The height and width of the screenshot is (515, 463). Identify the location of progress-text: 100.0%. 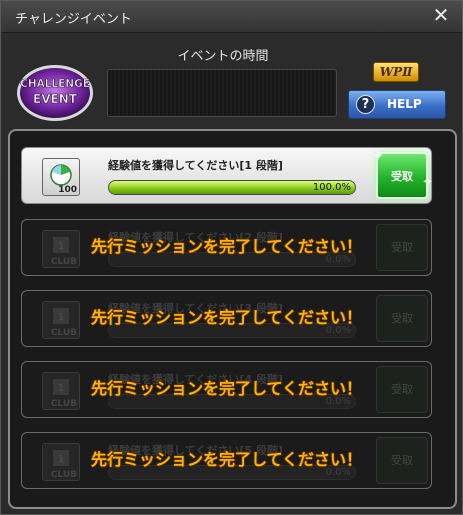
(331, 187).